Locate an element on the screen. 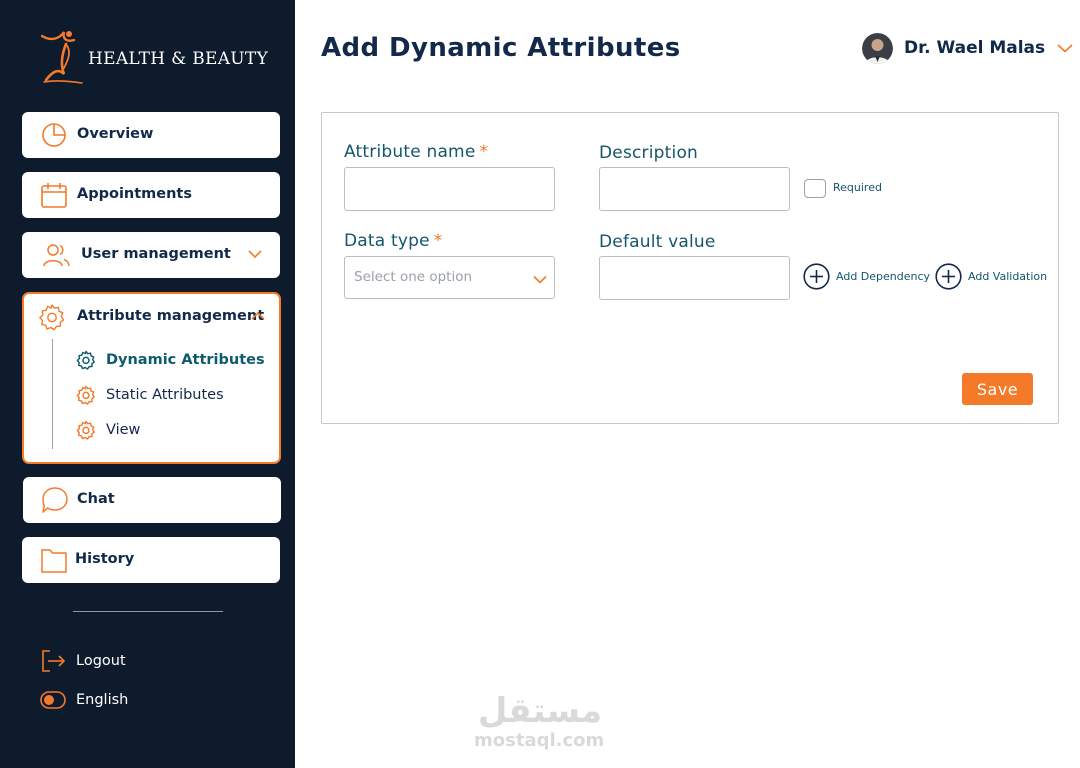 The height and width of the screenshot is (768, 1080). sidebar-item-appointments: Appointments is located at coordinates (151, 195).